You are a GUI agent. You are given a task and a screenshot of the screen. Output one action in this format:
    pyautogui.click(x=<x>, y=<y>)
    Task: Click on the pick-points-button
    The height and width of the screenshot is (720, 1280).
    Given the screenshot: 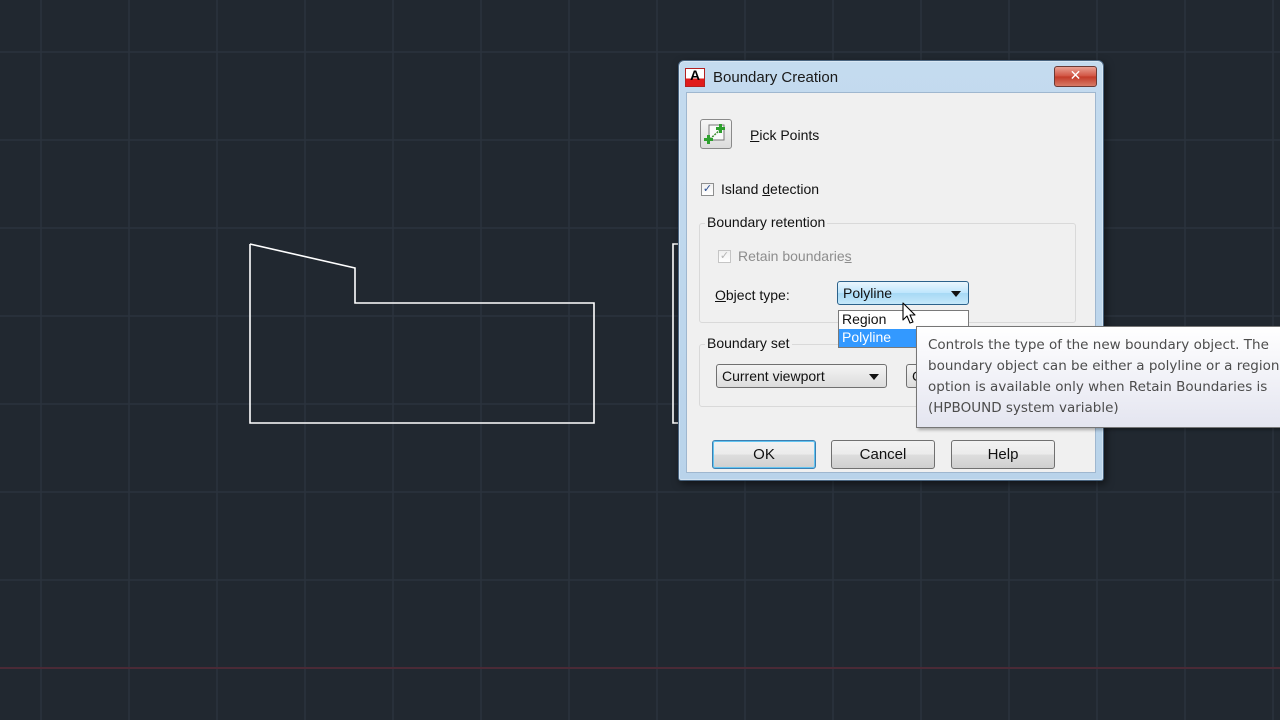 What is the action you would take?
    pyautogui.click(x=716, y=134)
    